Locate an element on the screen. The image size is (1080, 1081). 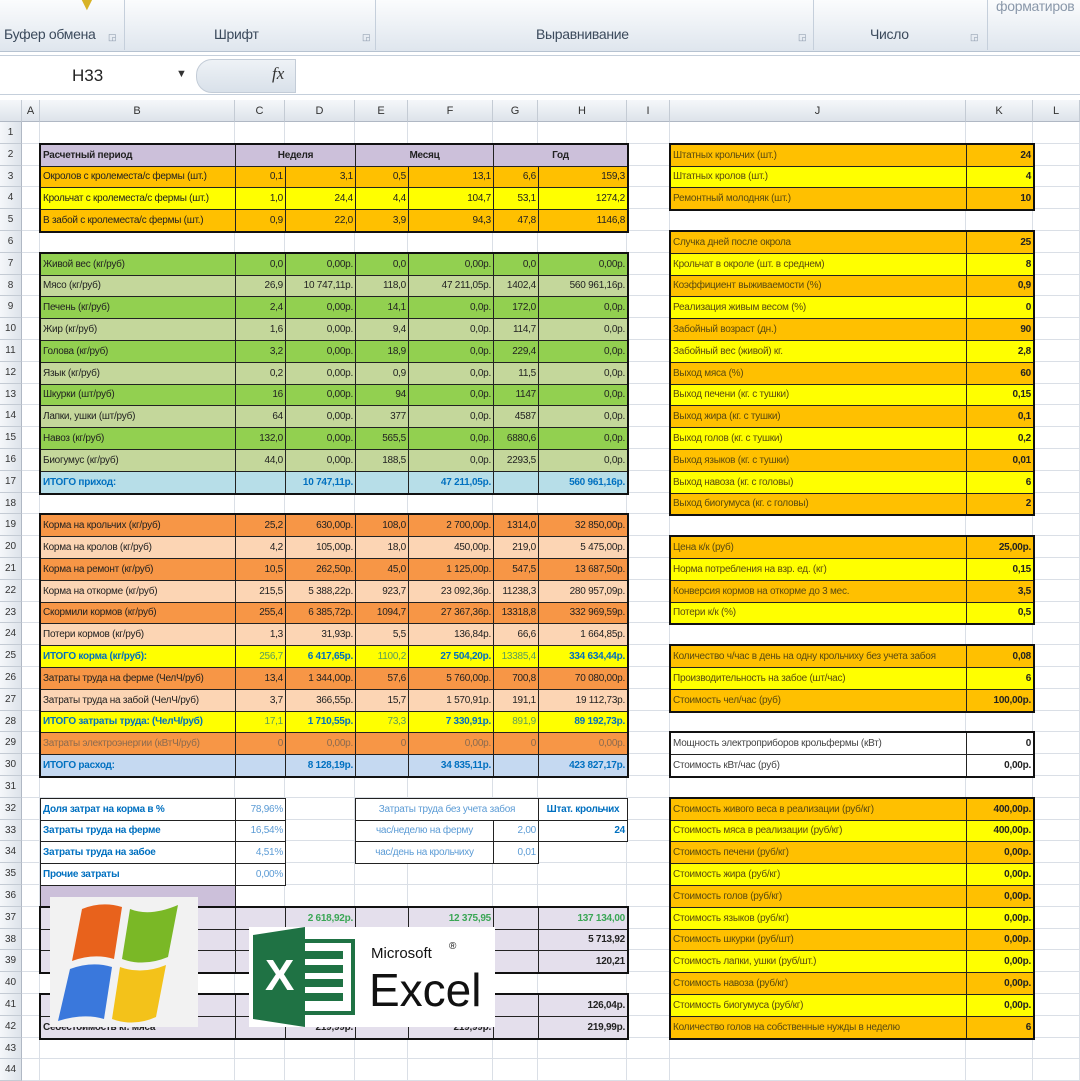
row-header-35: 35 is located at coordinates (11, 874).